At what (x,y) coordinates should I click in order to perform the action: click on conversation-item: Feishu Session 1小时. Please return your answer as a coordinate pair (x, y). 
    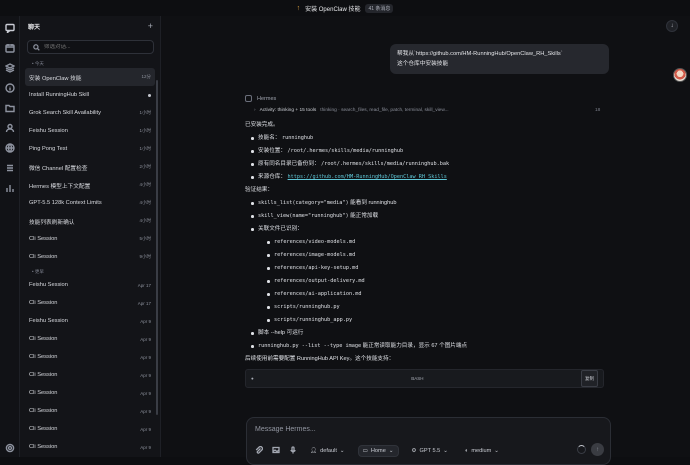
    Looking at the image, I should click on (90, 131).